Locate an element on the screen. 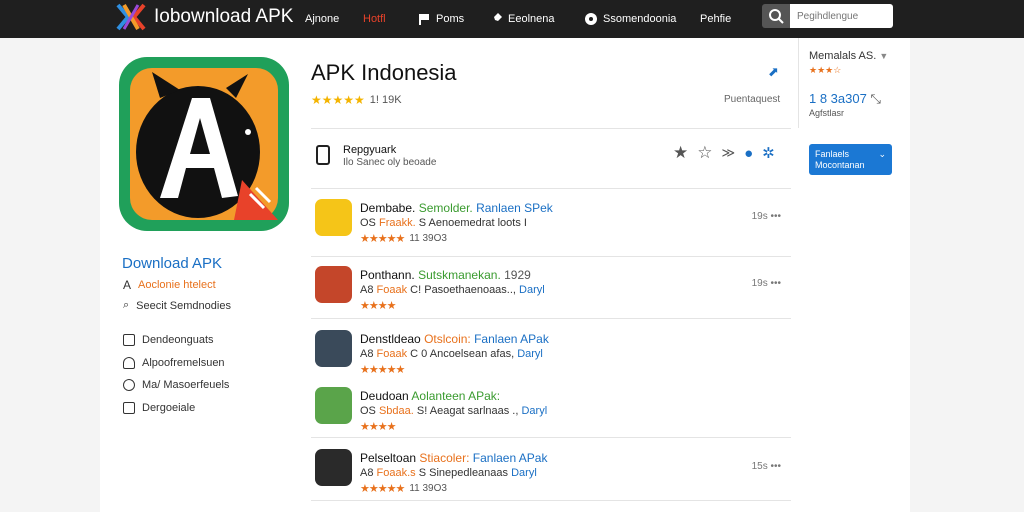 The width and height of the screenshot is (1024, 512). item-name: Denstldeao is located at coordinates (390, 339).